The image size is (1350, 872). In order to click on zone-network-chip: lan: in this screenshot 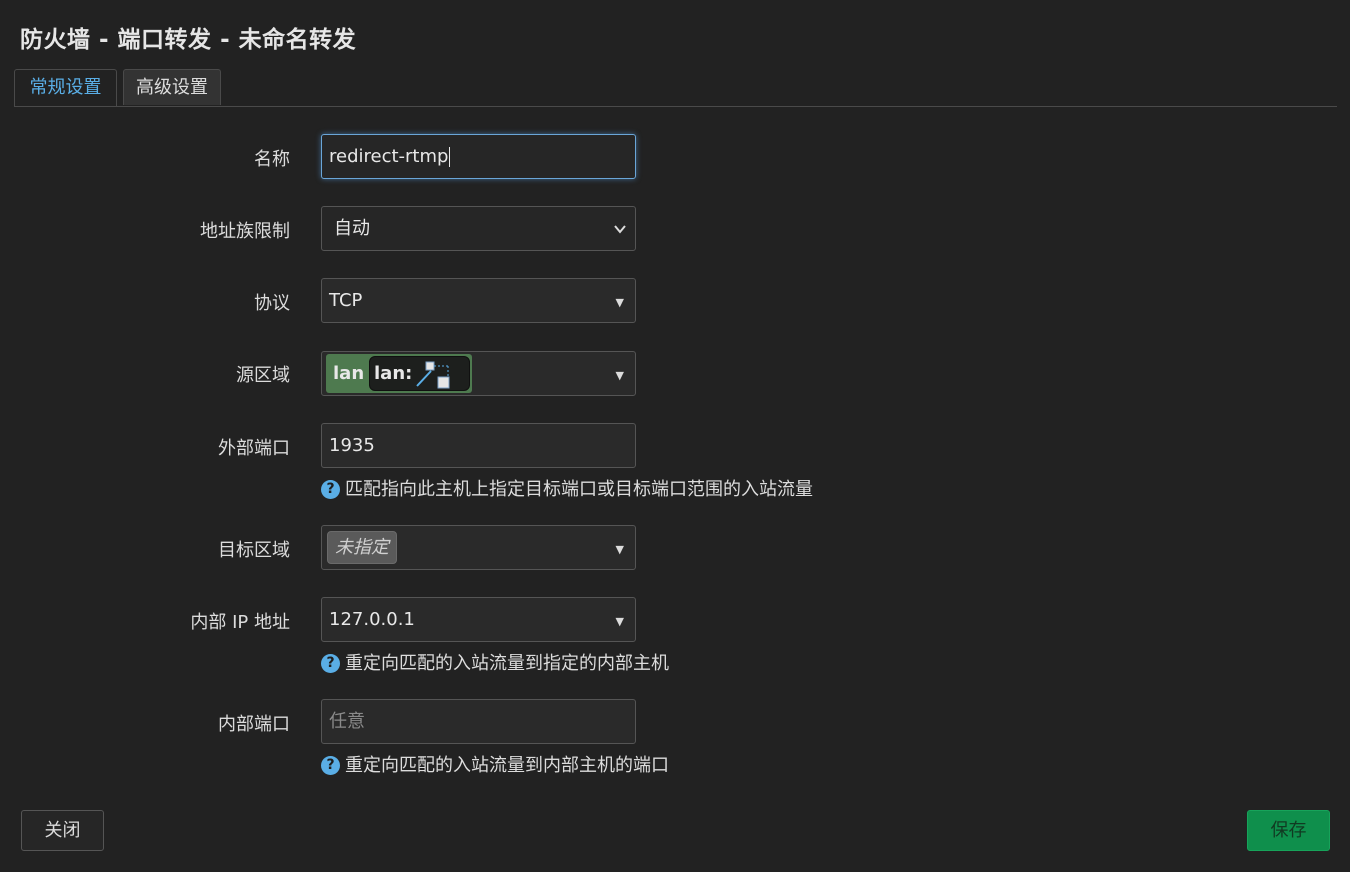, I will do `click(419, 373)`.